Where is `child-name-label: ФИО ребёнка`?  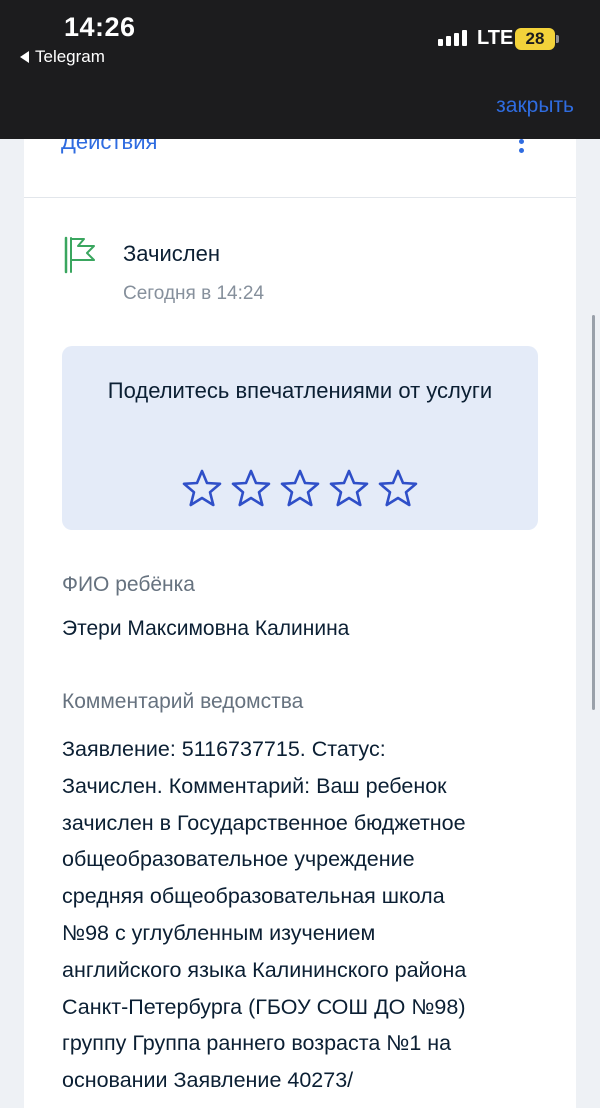
child-name-label: ФИО ребёнка is located at coordinates (128, 584).